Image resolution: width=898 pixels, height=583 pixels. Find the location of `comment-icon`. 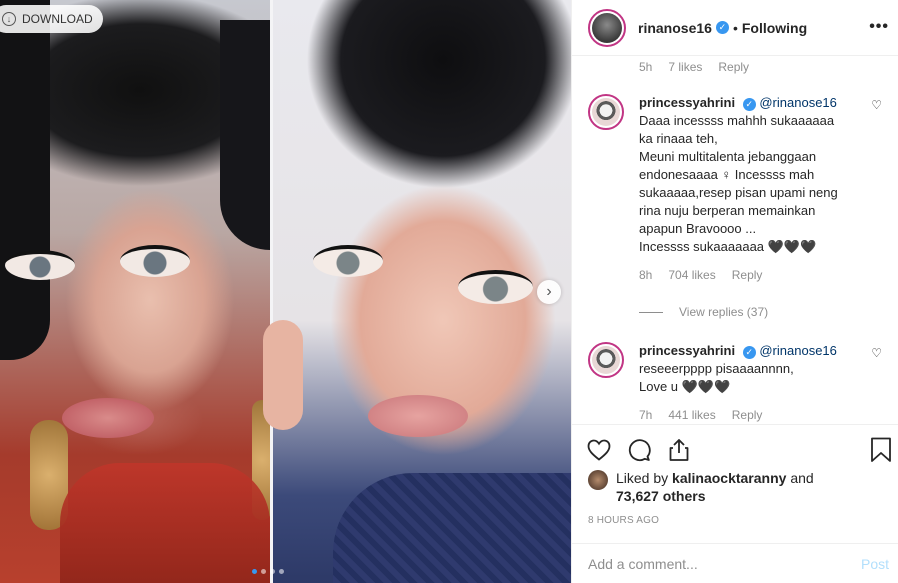

comment-icon is located at coordinates (639, 450).